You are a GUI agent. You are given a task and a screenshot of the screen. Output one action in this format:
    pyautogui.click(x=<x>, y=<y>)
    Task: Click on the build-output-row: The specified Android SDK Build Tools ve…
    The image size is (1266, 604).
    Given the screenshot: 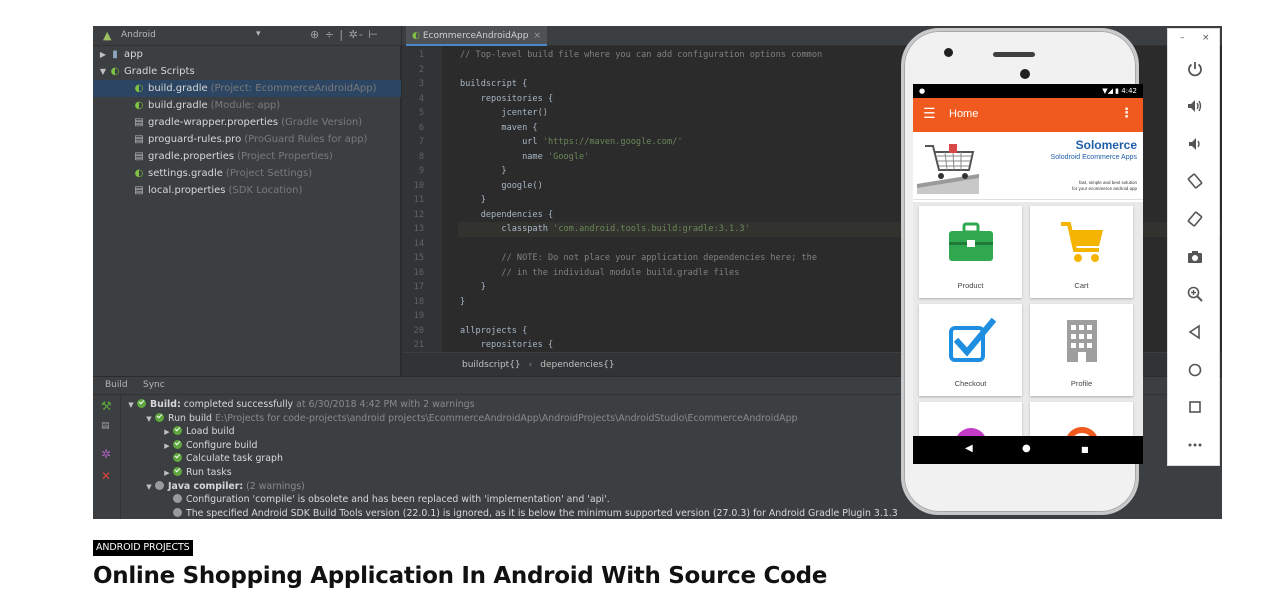 What is the action you would take?
    pyautogui.click(x=529, y=513)
    